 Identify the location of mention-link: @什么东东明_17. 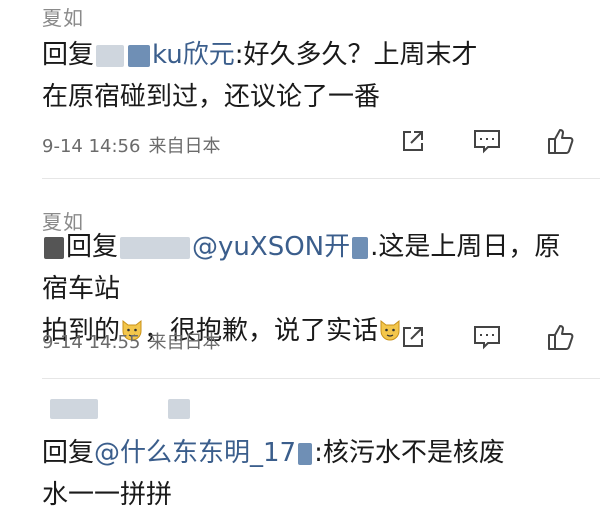
(195, 453).